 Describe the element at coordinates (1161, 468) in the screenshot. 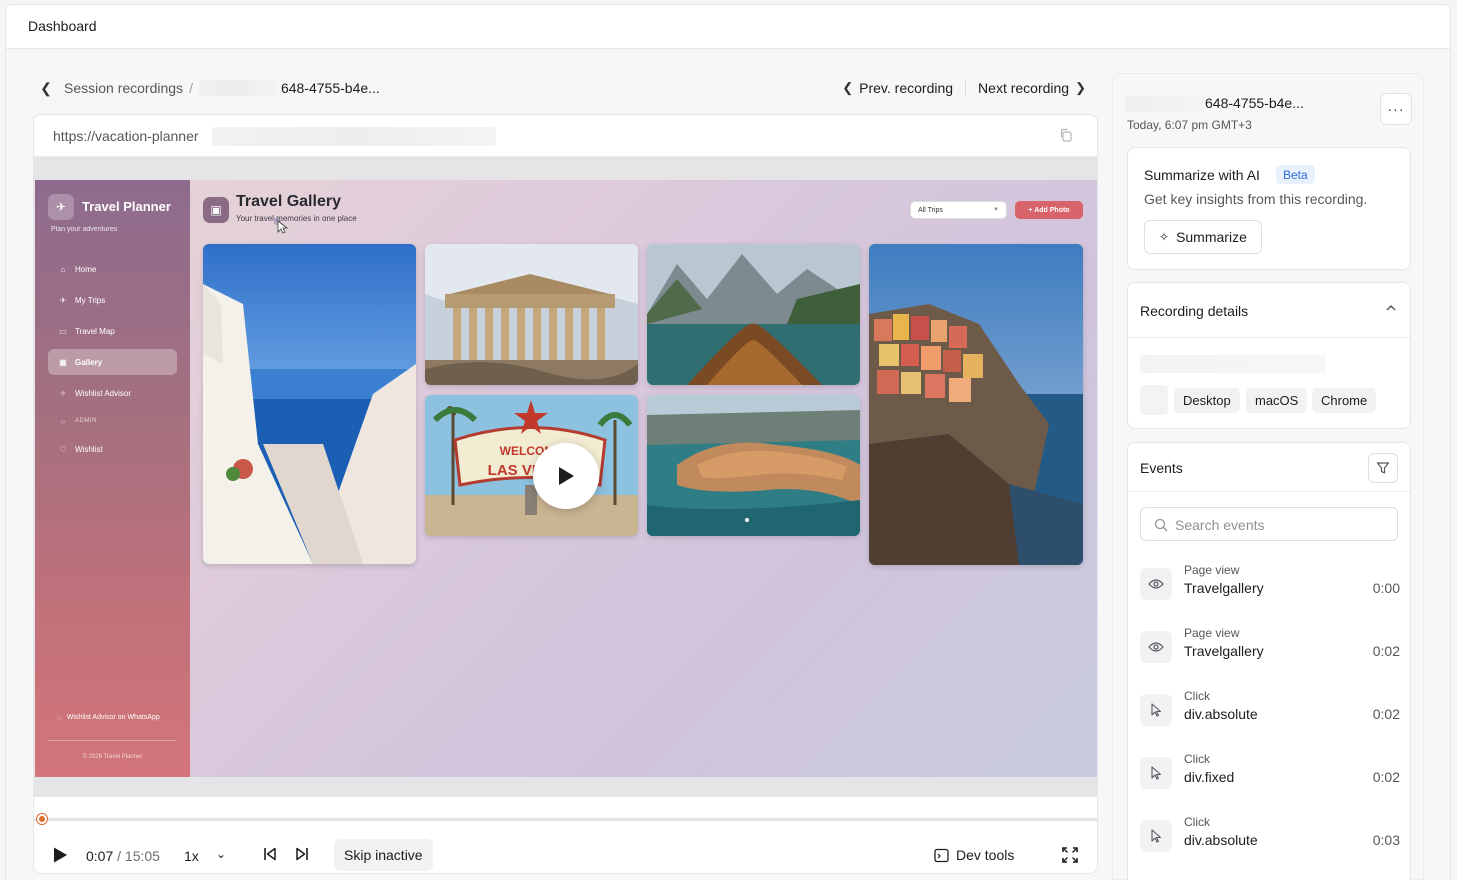

I see `events-title: Events` at that location.